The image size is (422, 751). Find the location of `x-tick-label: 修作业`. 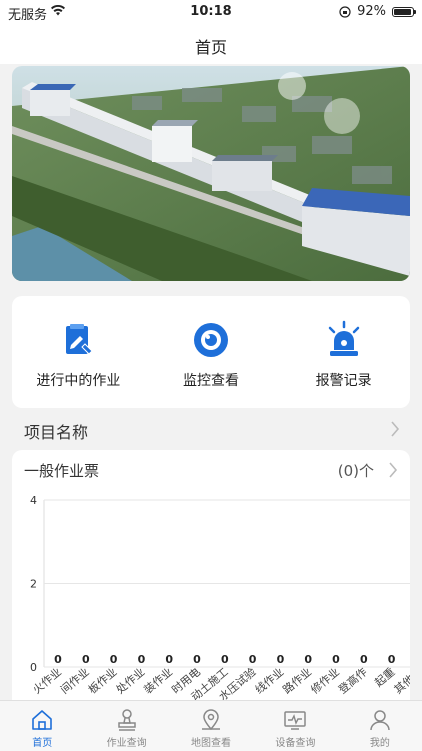

x-tick-label: 修作业 is located at coordinates (325, 681).